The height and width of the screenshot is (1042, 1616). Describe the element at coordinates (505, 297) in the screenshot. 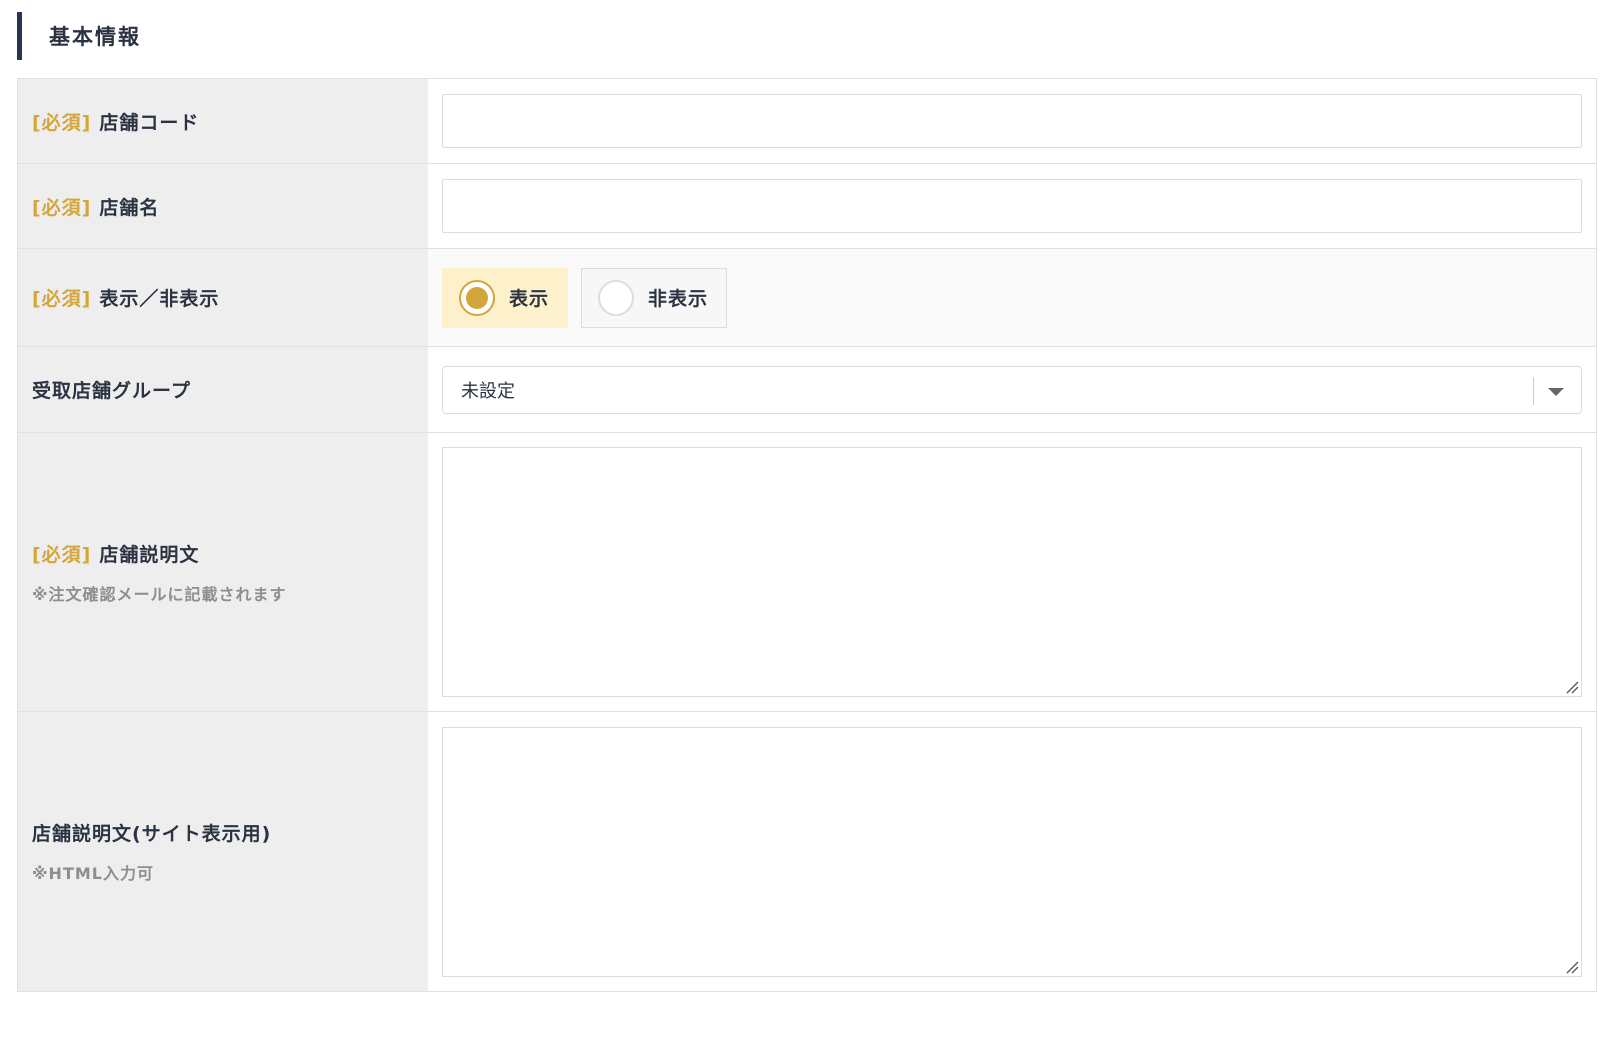

I see `radio-option-show: 表示` at that location.